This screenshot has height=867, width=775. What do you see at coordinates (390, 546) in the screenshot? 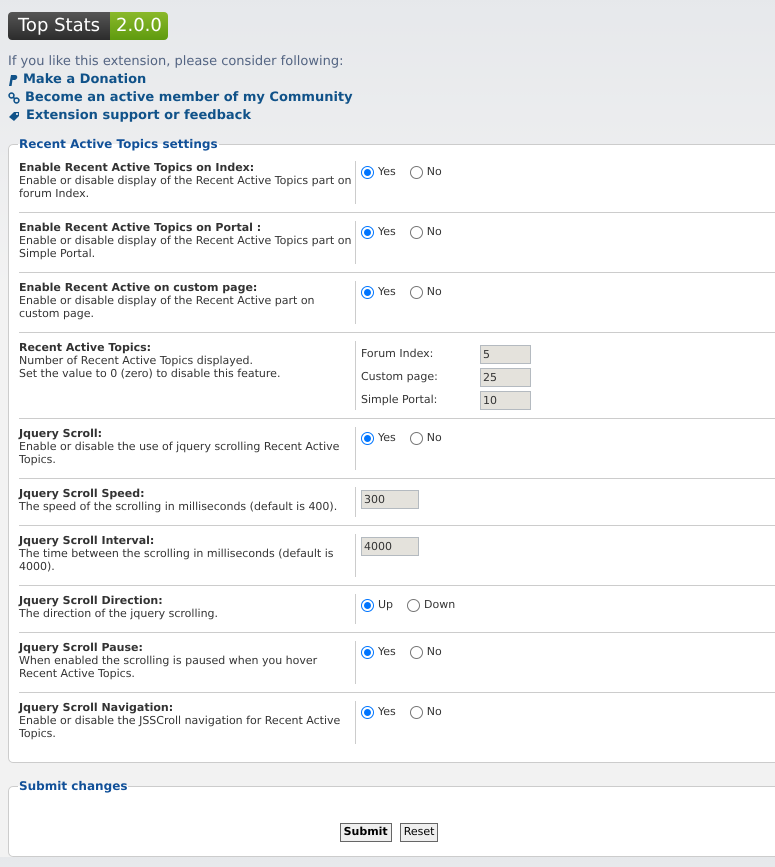
I see `number-field: 4000` at bounding box center [390, 546].